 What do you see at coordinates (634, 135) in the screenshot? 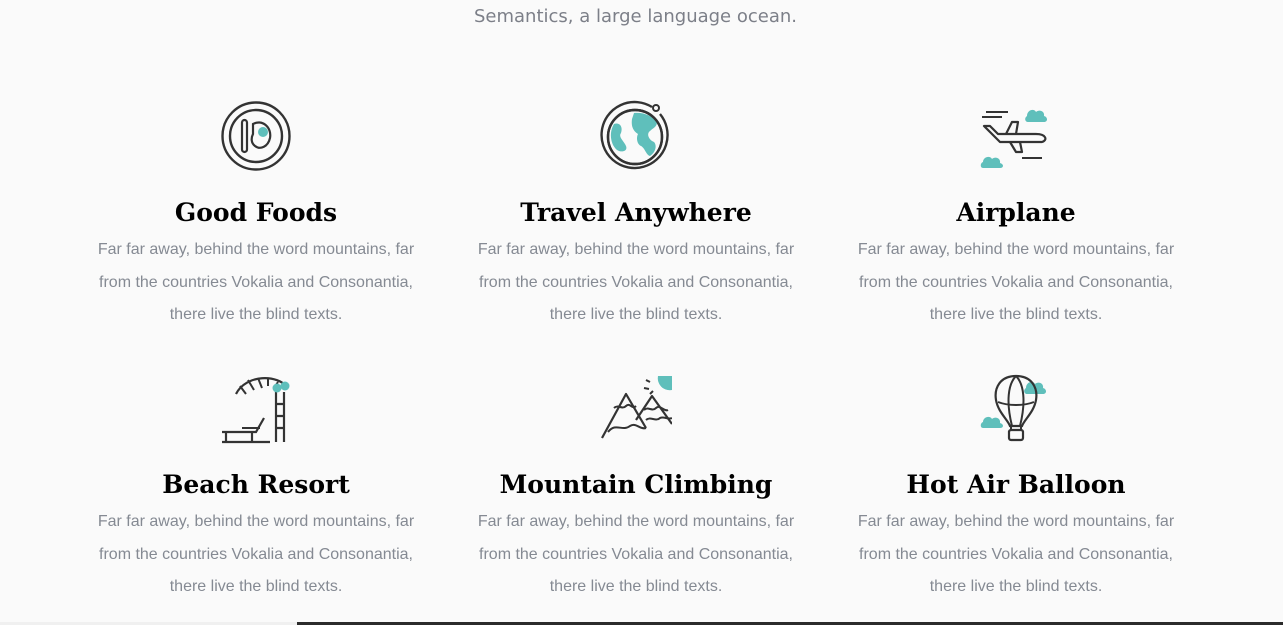
I see `globe-icon` at bounding box center [634, 135].